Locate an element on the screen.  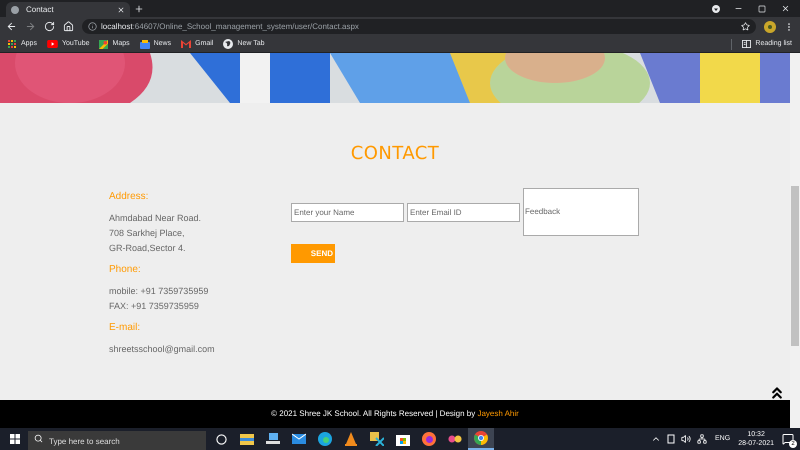
name-field: Enter your Name is located at coordinates (347, 212).